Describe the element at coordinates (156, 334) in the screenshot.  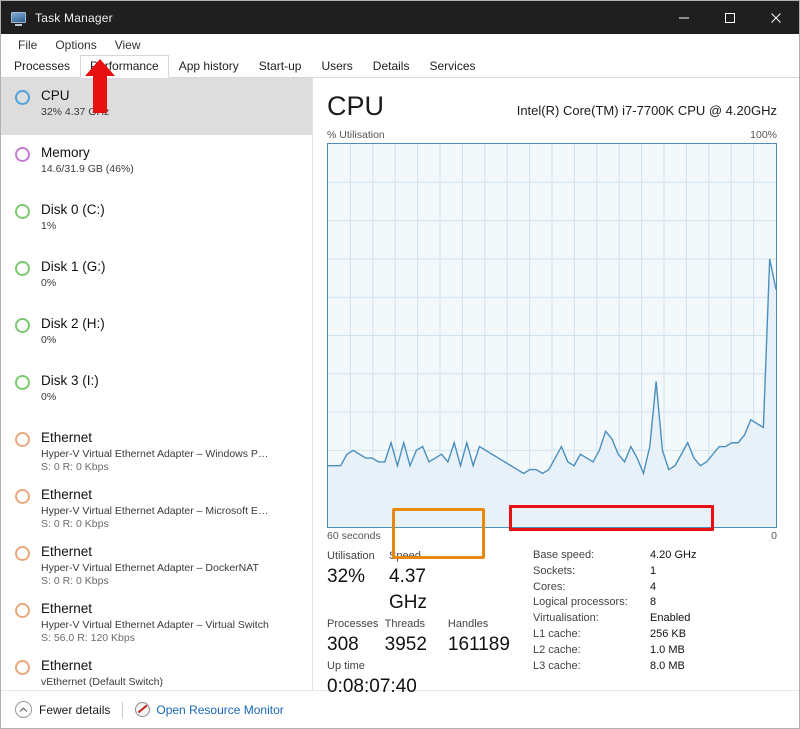
I see `sidebar-item-disk-2-h: Disk 2 (H:) 0%` at that location.